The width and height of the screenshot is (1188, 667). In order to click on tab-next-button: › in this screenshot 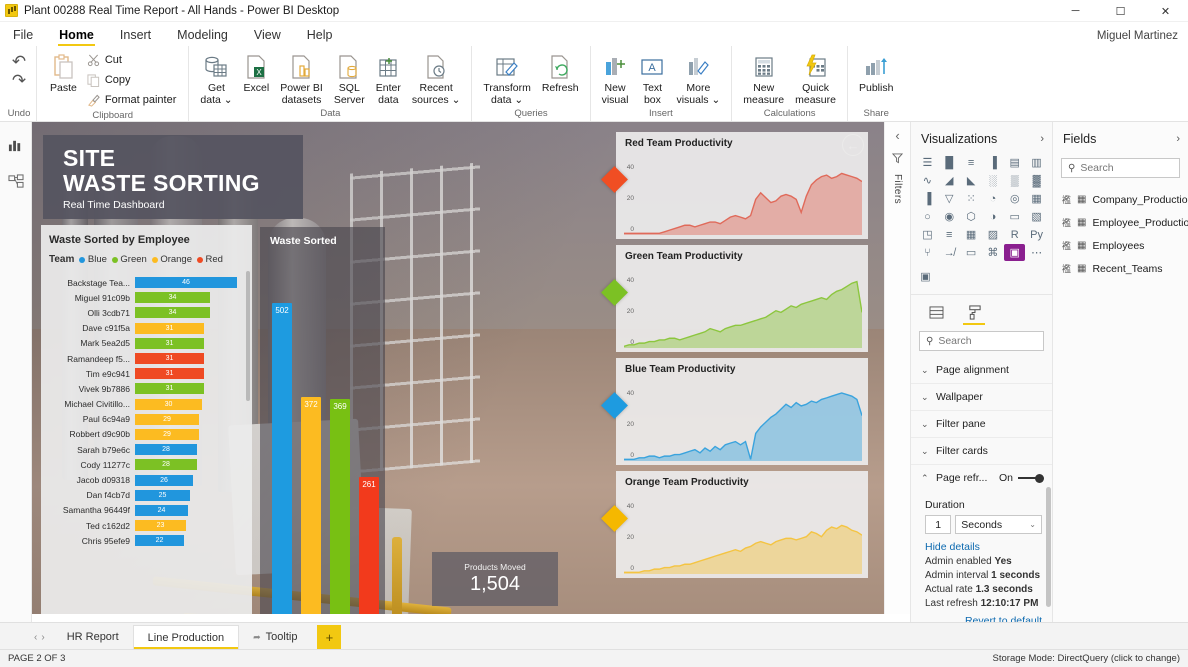, I will do `click(42, 637)`.